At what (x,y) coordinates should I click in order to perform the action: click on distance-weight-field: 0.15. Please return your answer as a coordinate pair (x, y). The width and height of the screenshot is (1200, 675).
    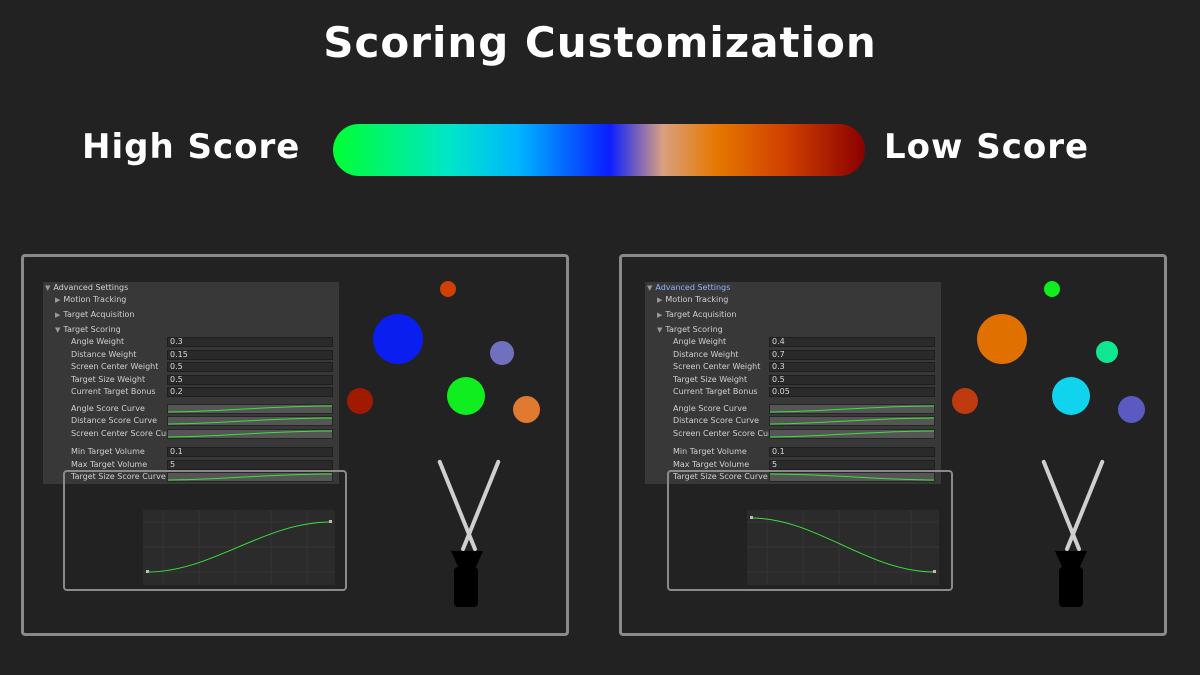
    Looking at the image, I should click on (250, 355).